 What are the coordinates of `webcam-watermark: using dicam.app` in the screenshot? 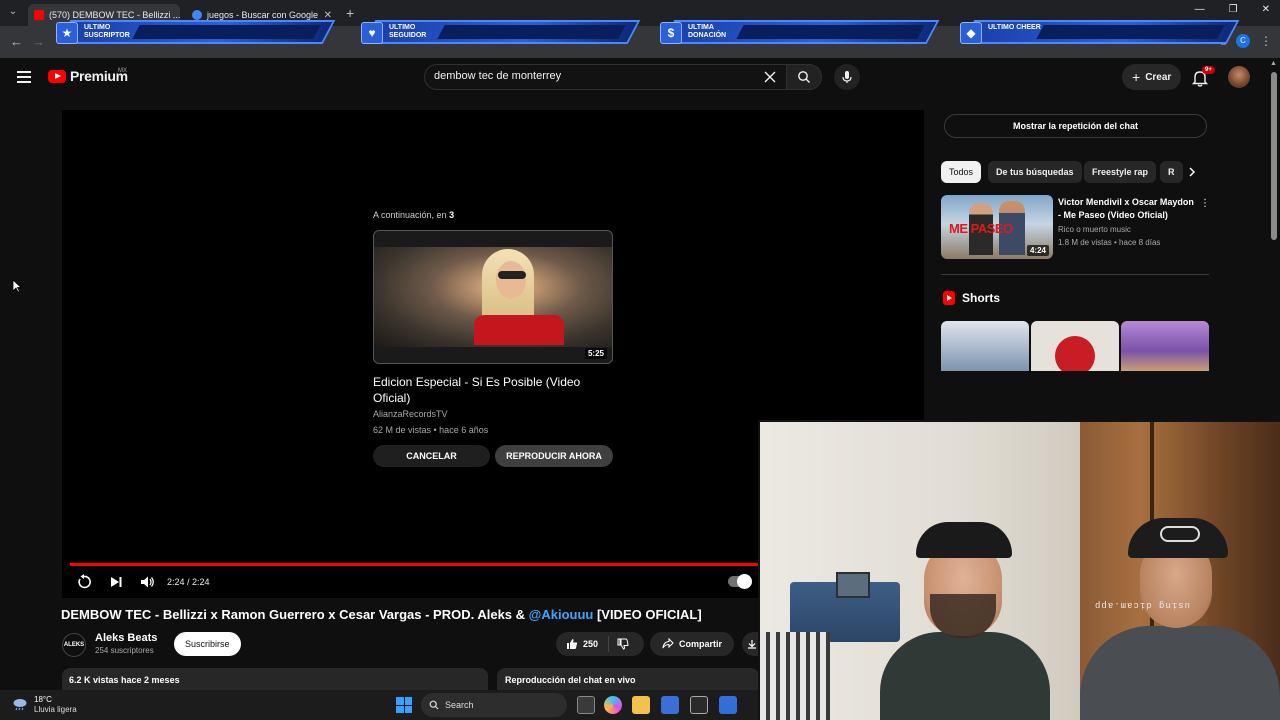 It's located at (1142, 605).